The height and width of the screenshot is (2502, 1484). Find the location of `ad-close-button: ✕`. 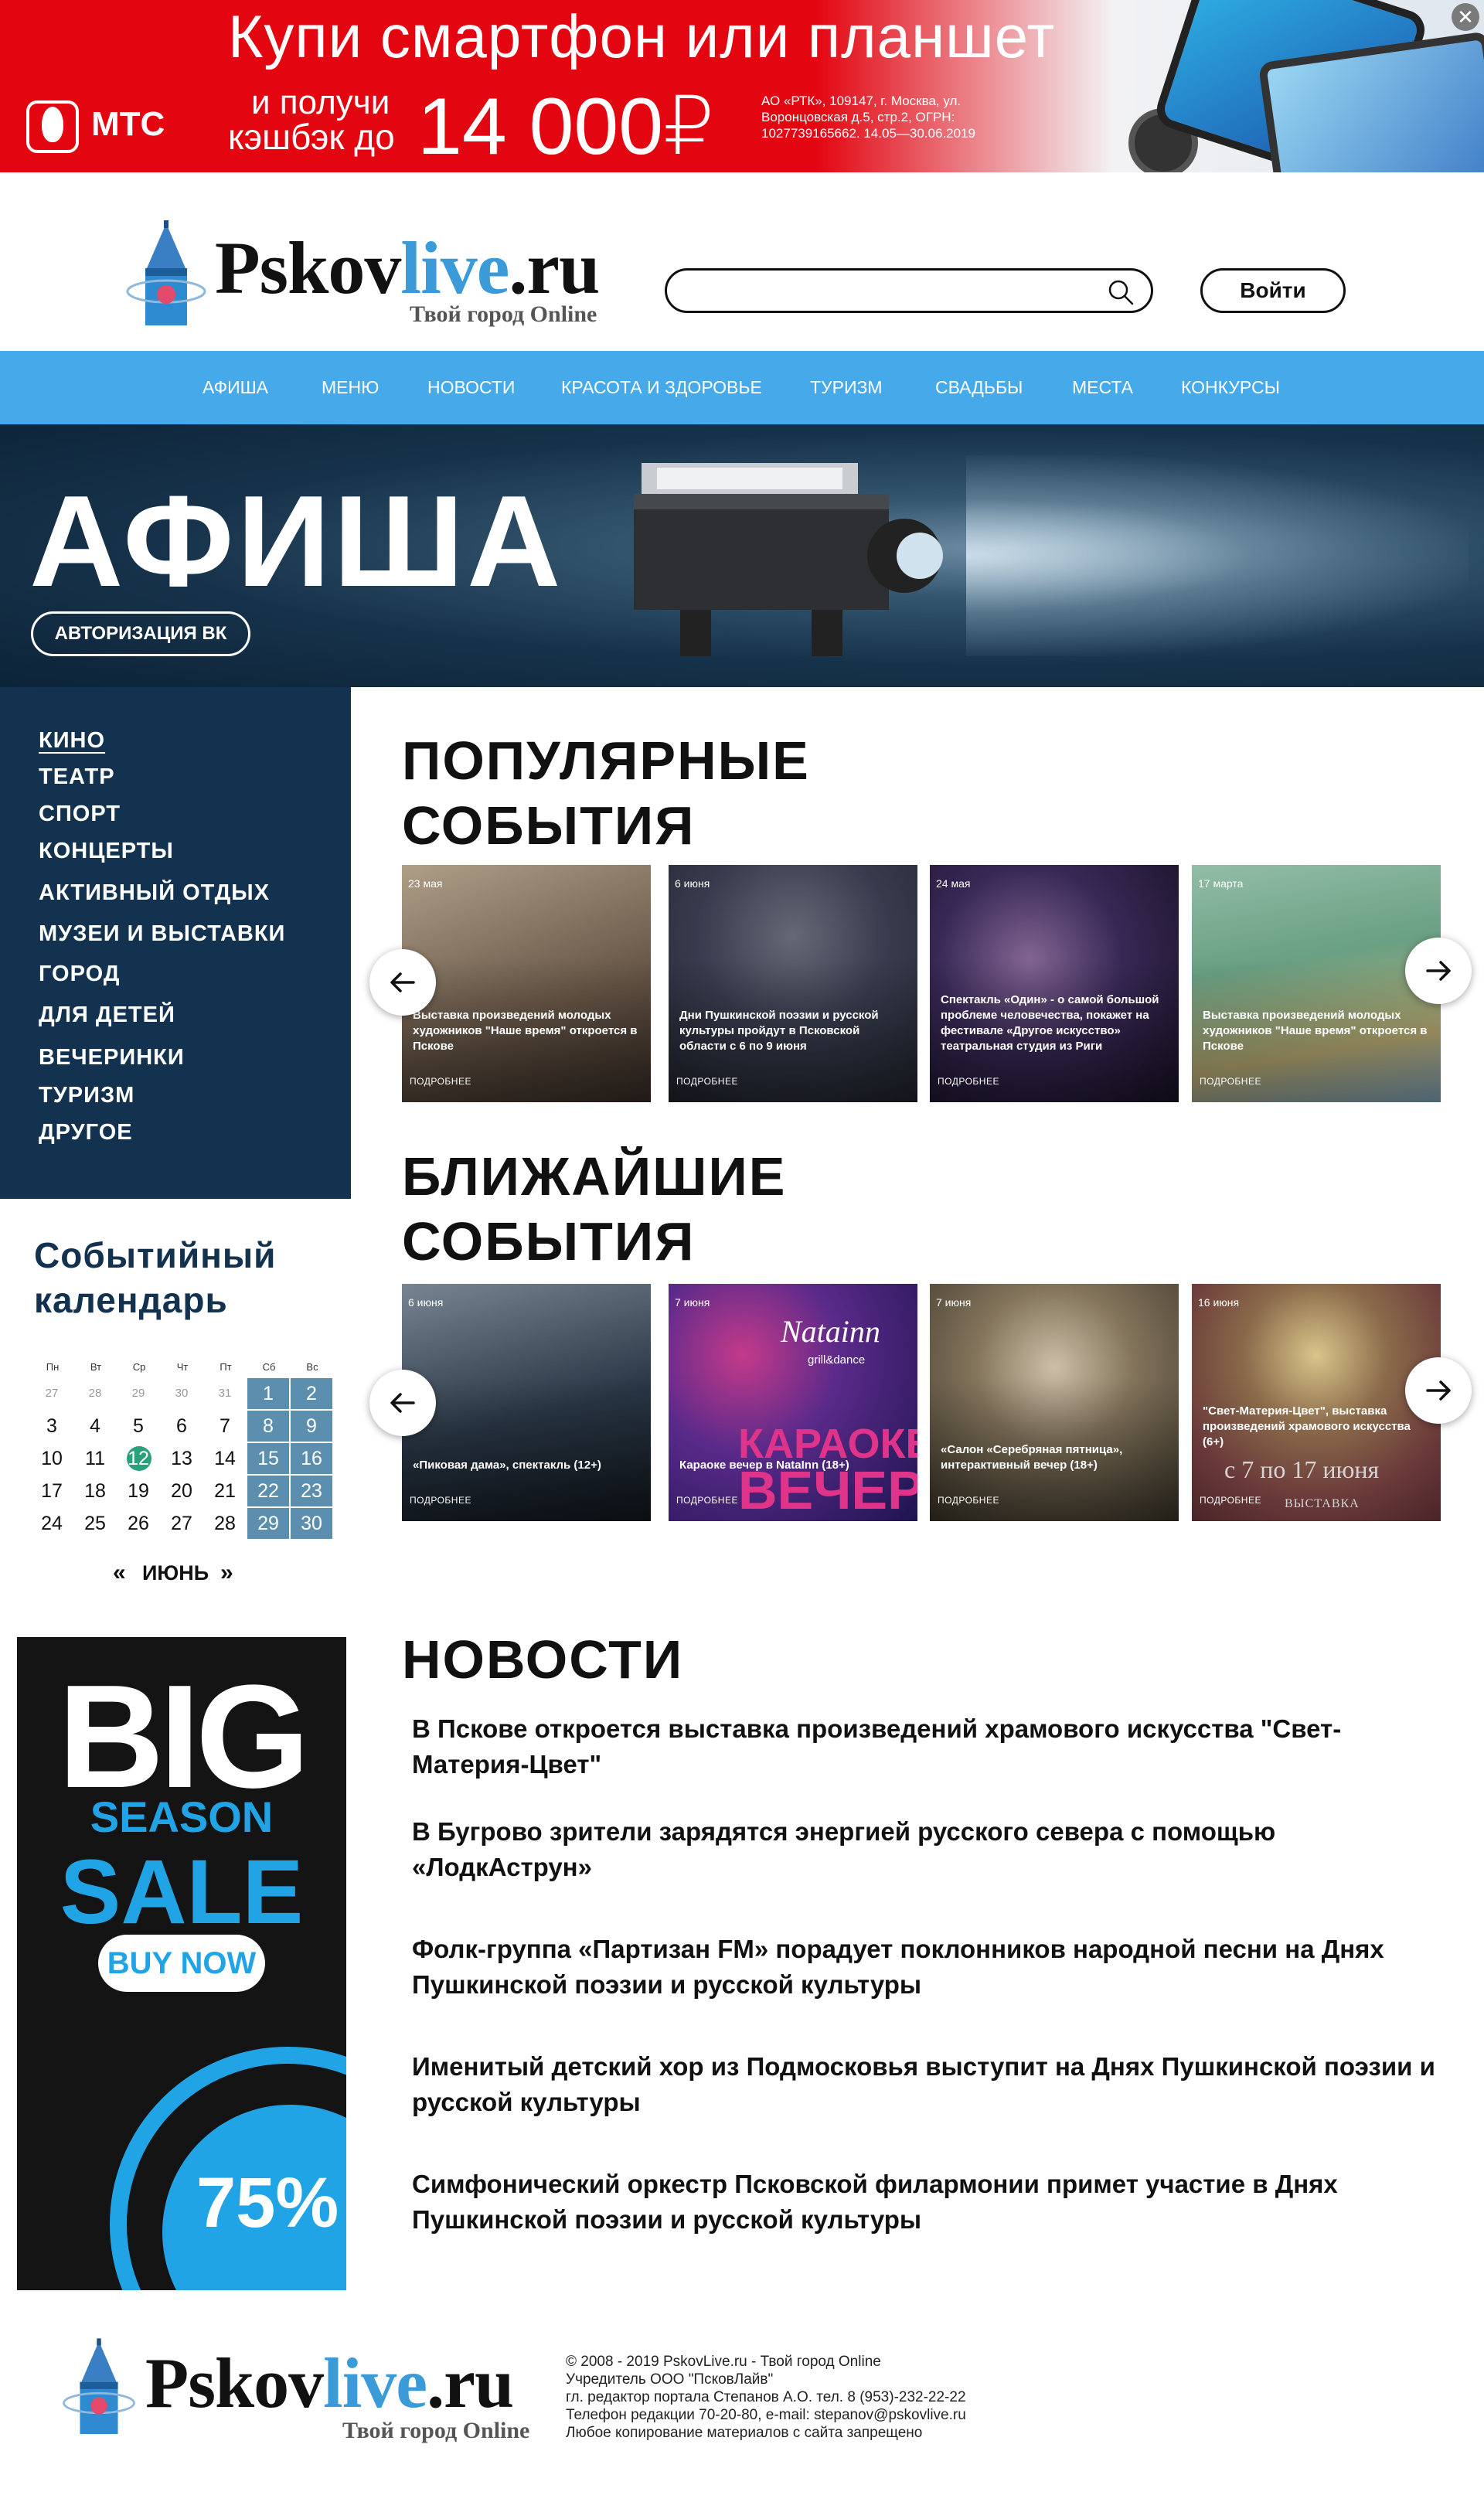

ad-close-button: ✕ is located at coordinates (1465, 17).